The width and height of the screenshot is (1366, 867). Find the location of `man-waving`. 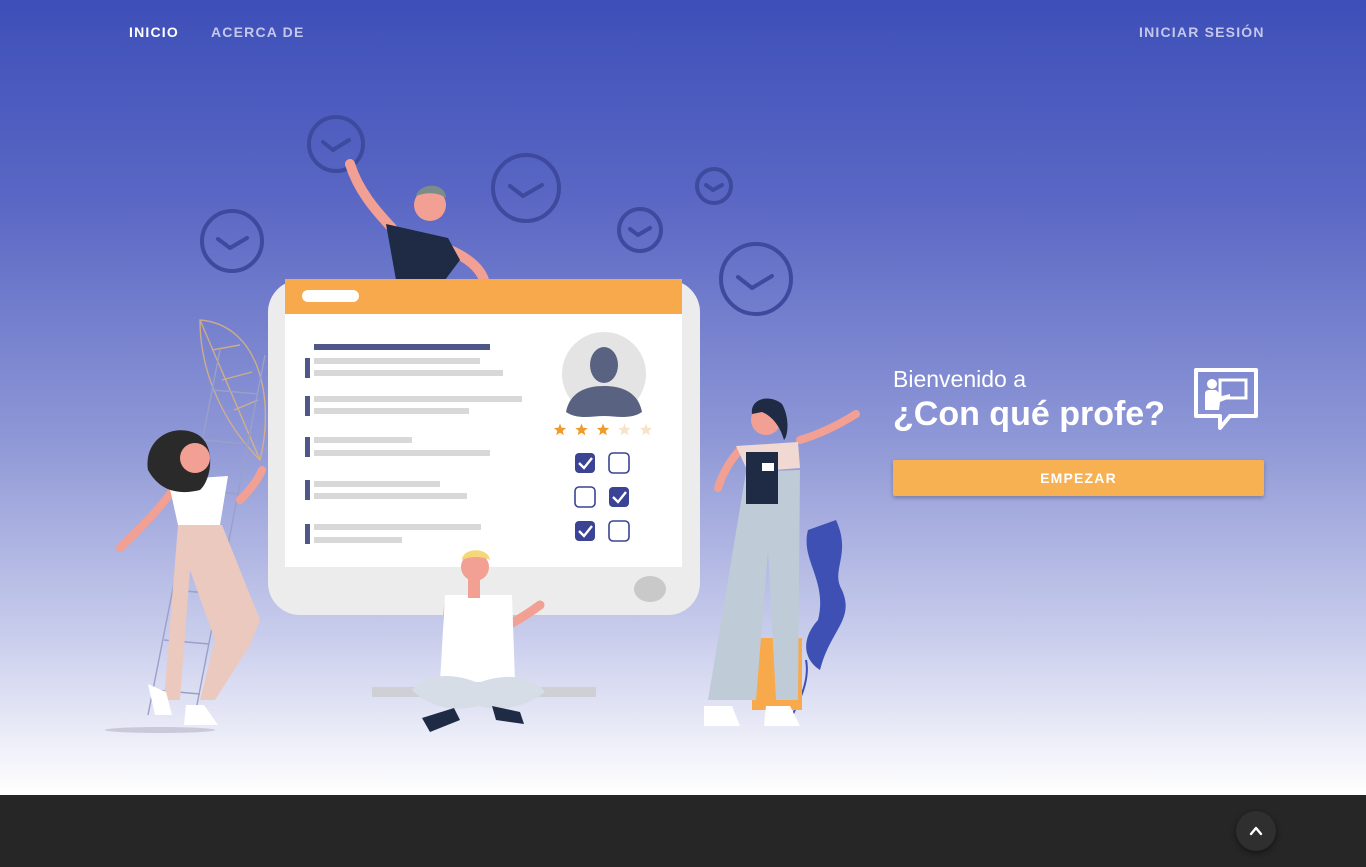

man-waving is located at coordinates (417, 222).